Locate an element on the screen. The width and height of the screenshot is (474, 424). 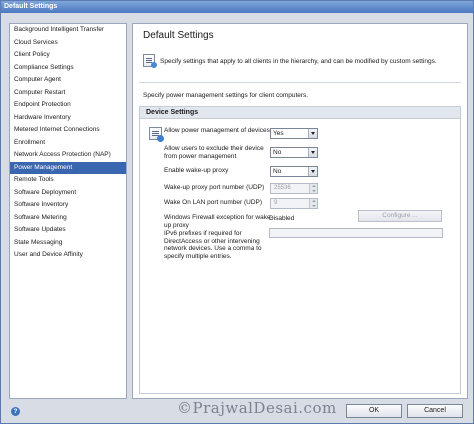
nav-item-software-inventory: Software Inventory is located at coordinates (68, 205).